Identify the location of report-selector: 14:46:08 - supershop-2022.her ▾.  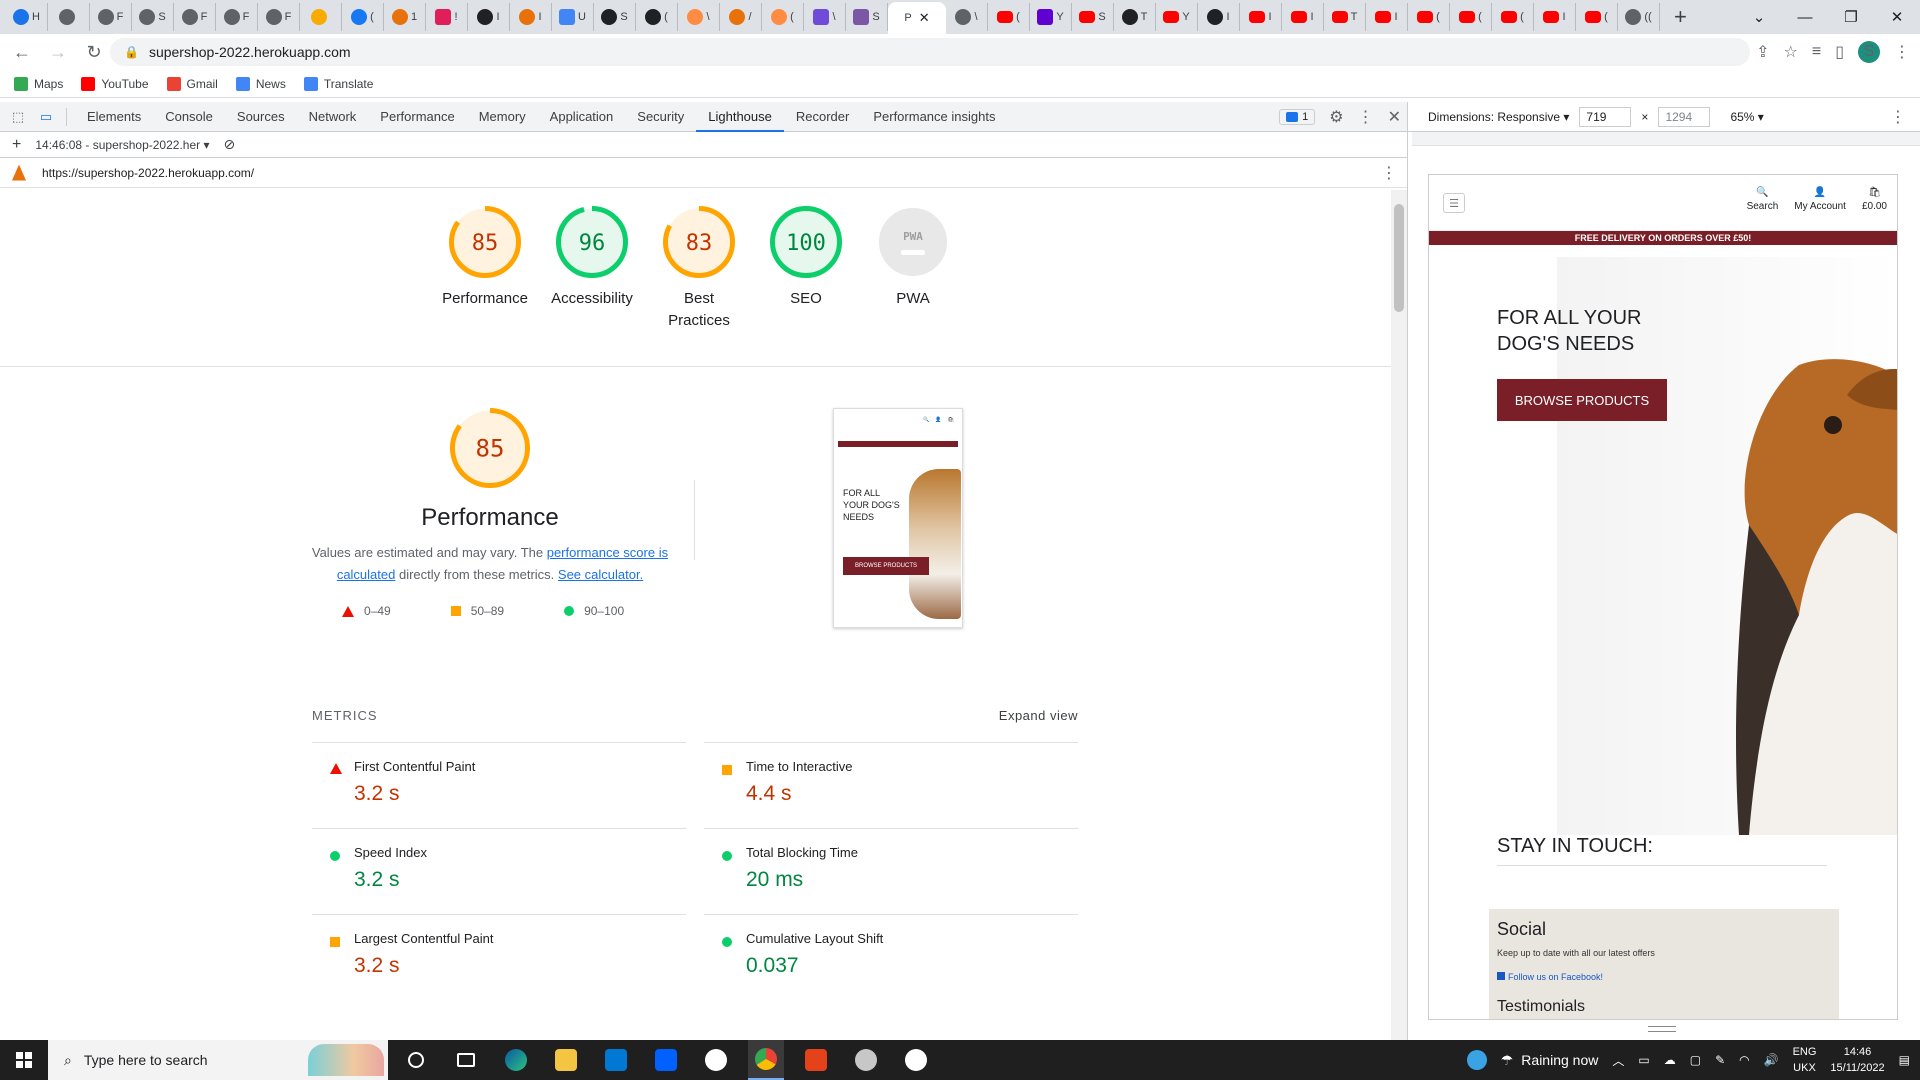
(122, 145).